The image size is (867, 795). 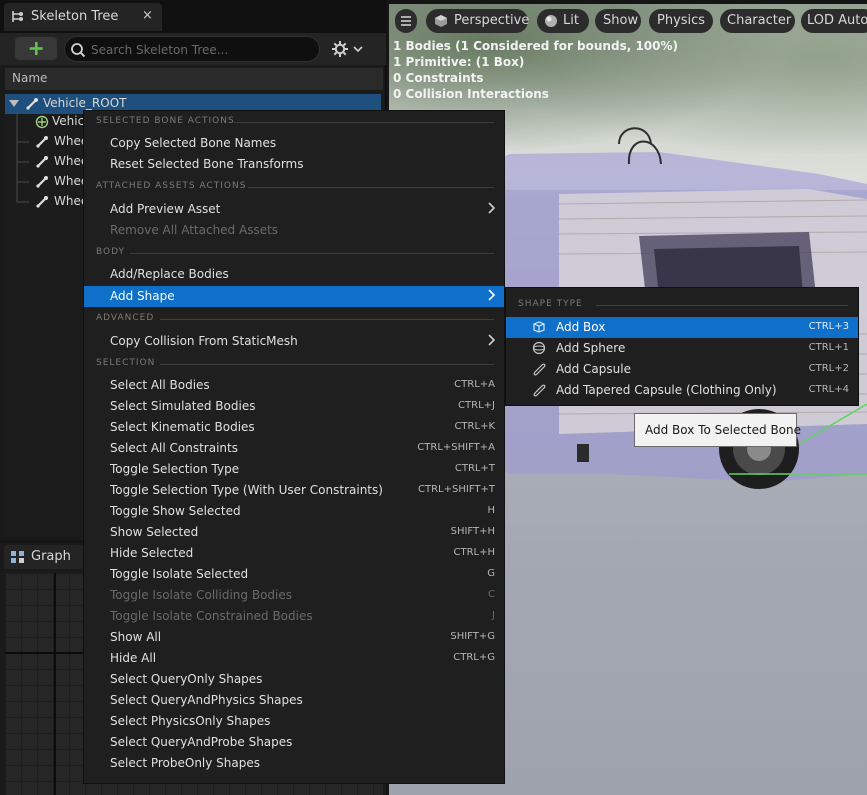 I want to click on menu-item-add-preview-asset: Add Preview Asset, so click(x=294, y=209).